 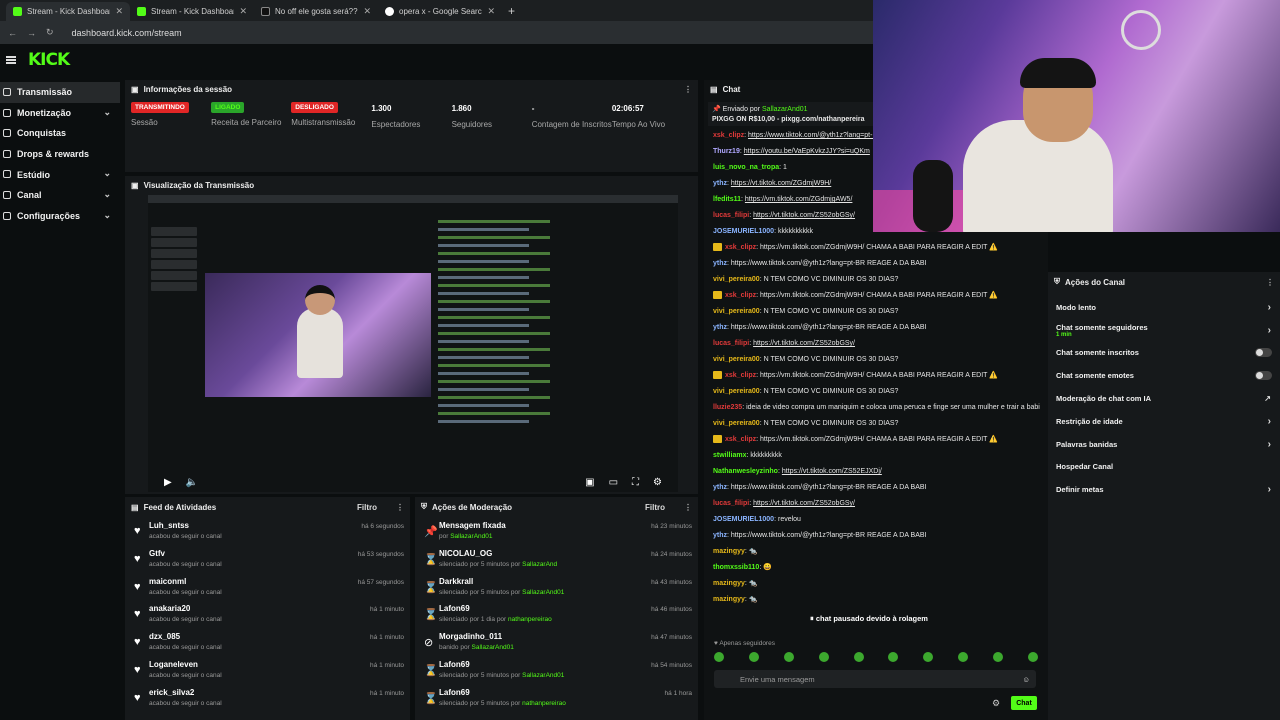 I want to click on chat-text: https://www.tiktok.com/@yth1z?lang=pt-BR, so click(x=815, y=135).